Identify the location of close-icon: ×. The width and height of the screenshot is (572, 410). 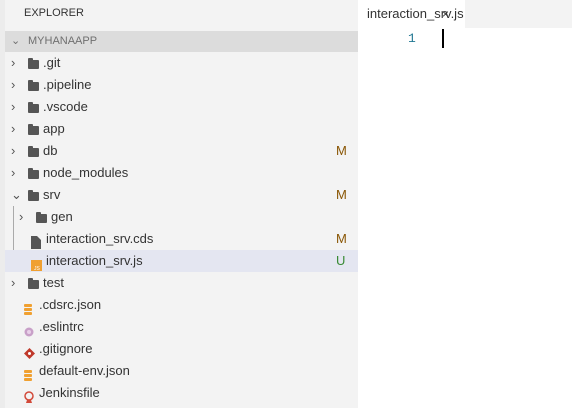
(445, 14).